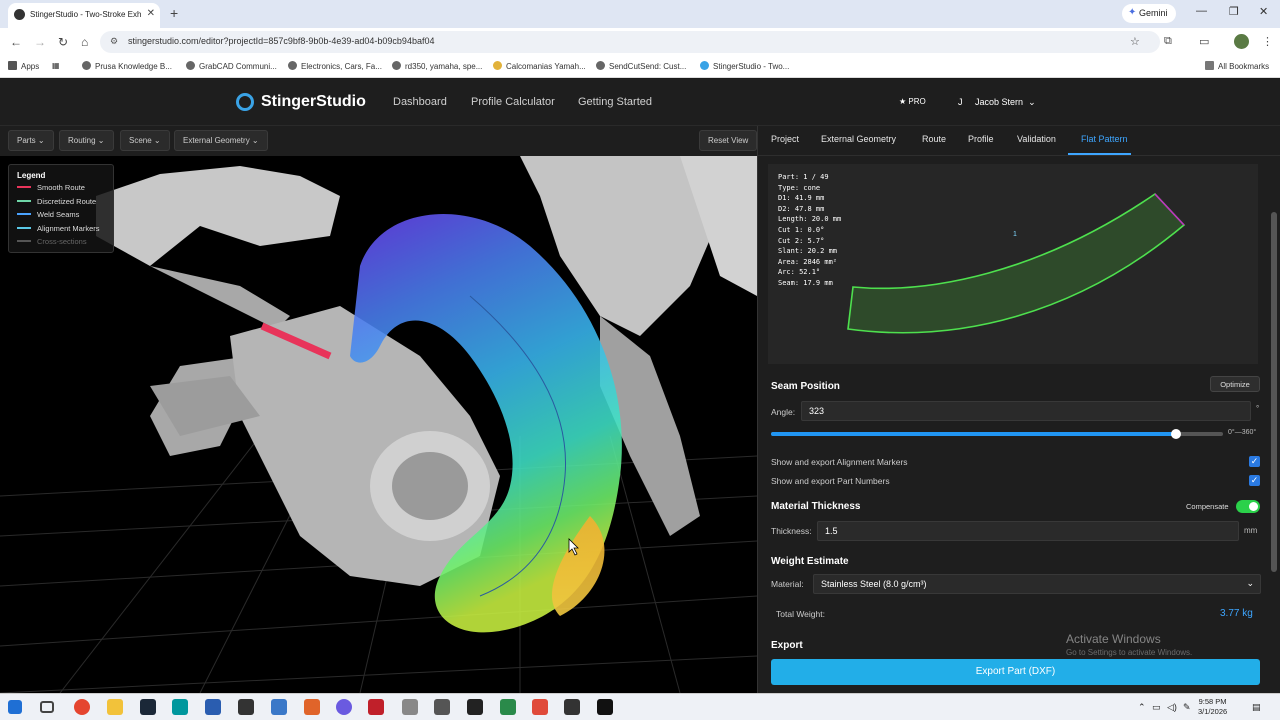  What do you see at coordinates (1036, 139) in the screenshot?
I see `tab-validation: Validation` at bounding box center [1036, 139].